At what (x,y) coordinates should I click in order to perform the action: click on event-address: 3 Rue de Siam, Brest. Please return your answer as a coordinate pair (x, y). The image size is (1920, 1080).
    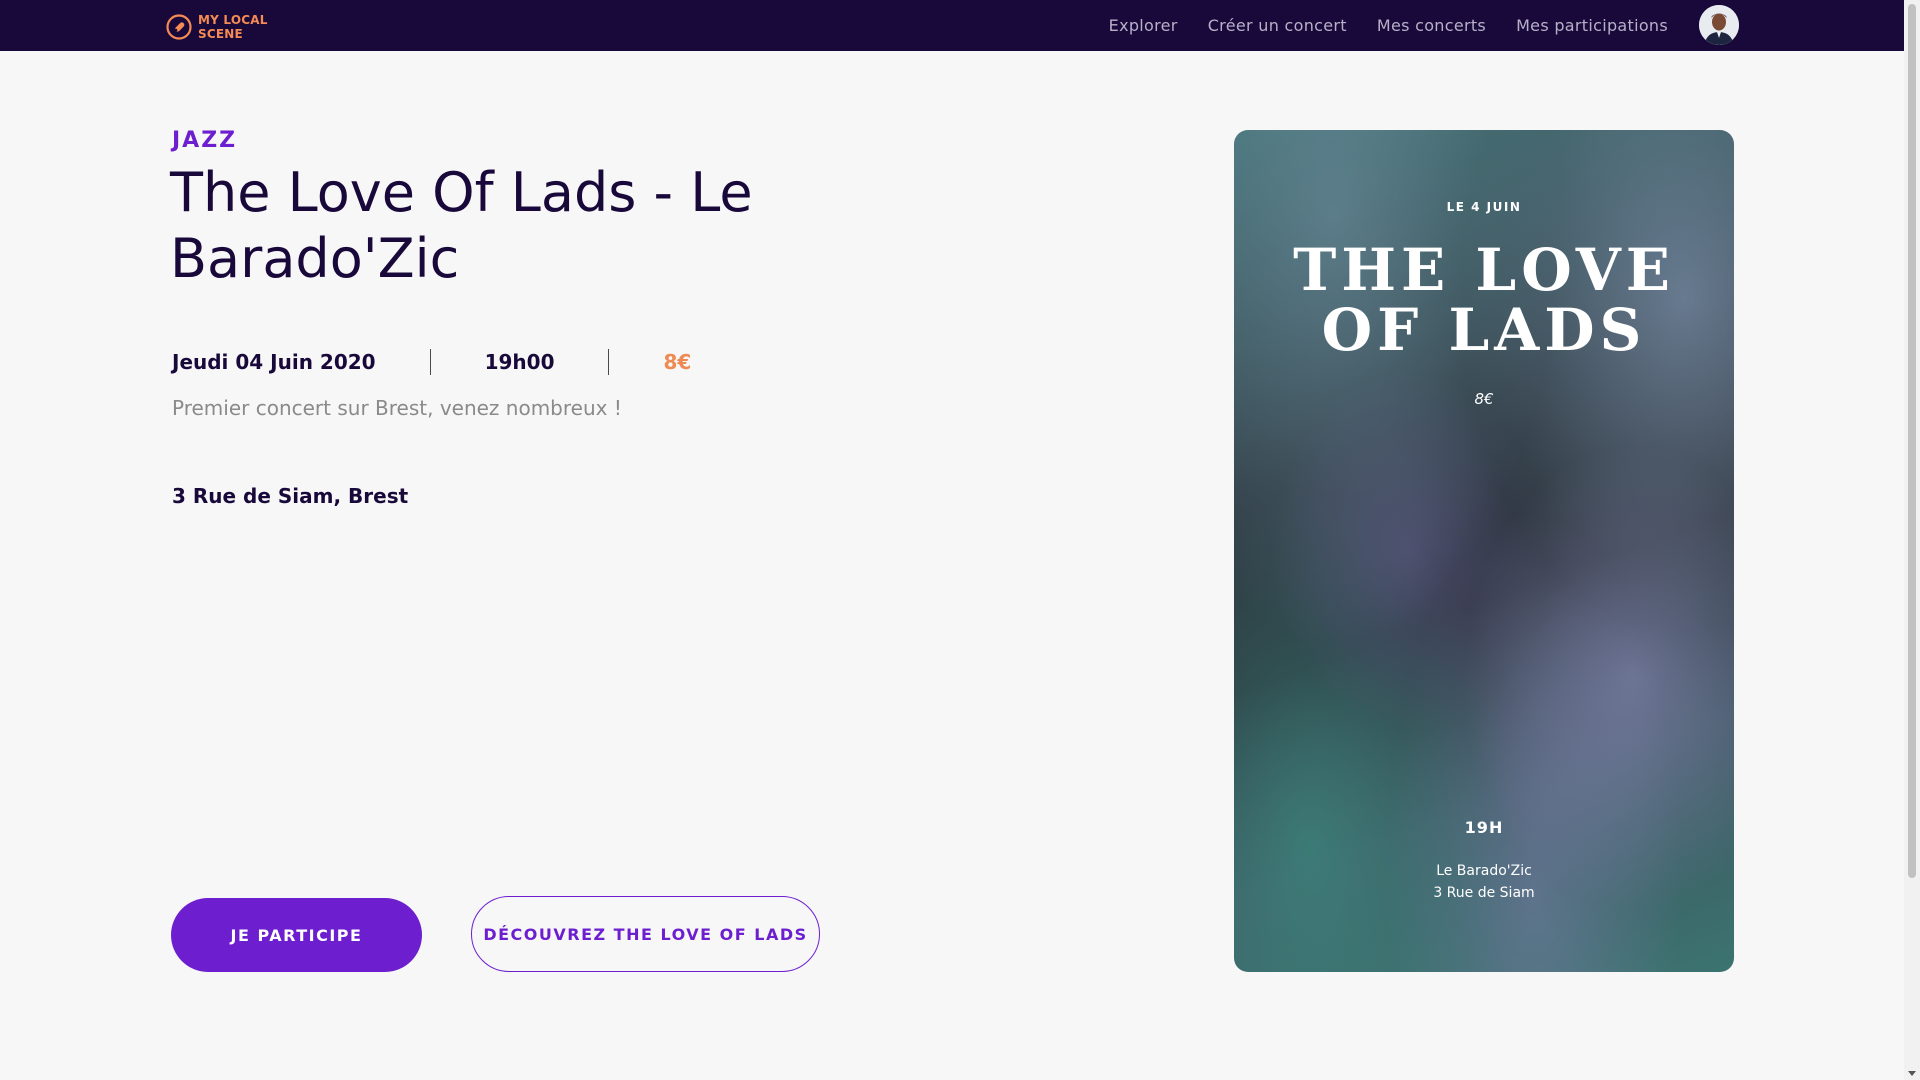
    Looking at the image, I should click on (290, 496).